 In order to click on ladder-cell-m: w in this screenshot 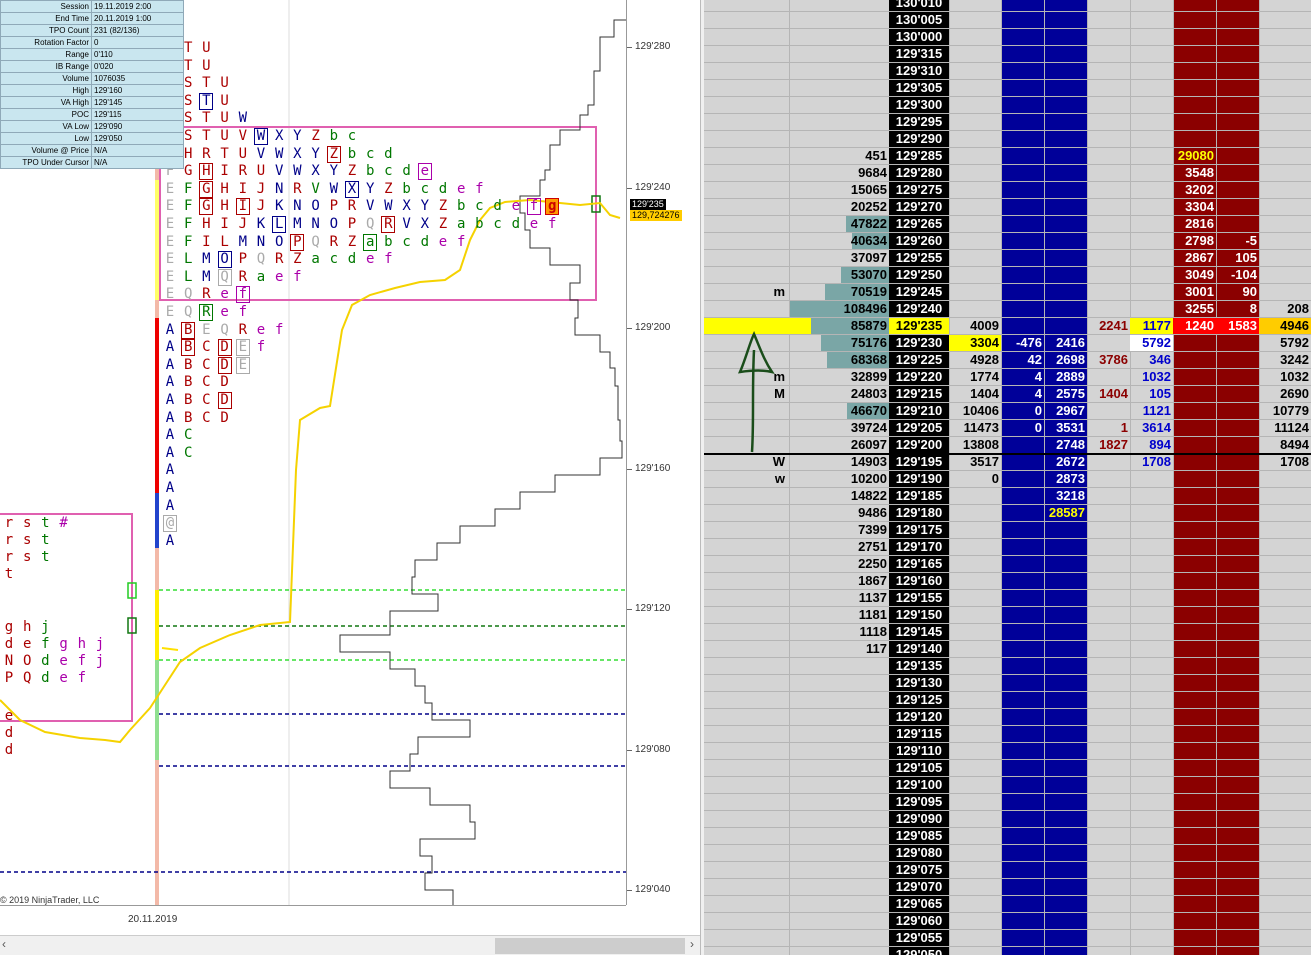, I will do `click(746, 479)`.